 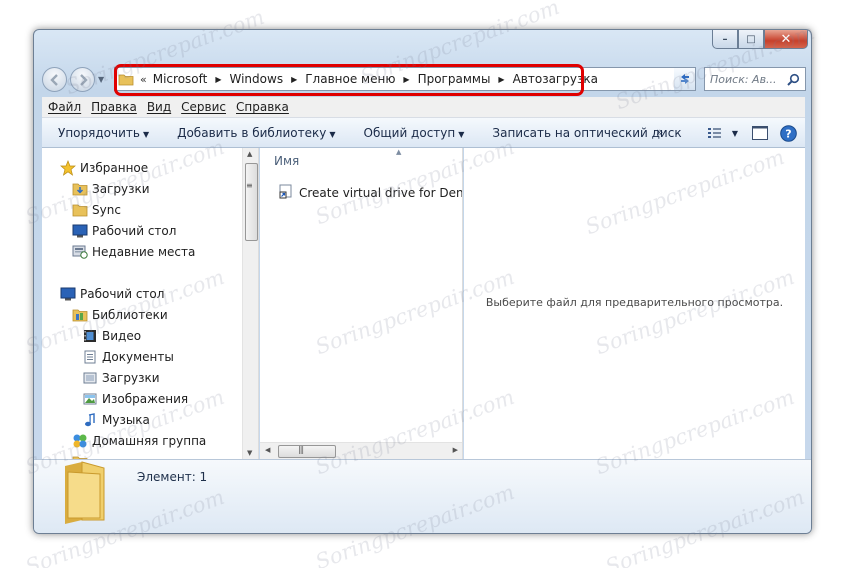 I want to click on search-icon, so click(x=793, y=79).